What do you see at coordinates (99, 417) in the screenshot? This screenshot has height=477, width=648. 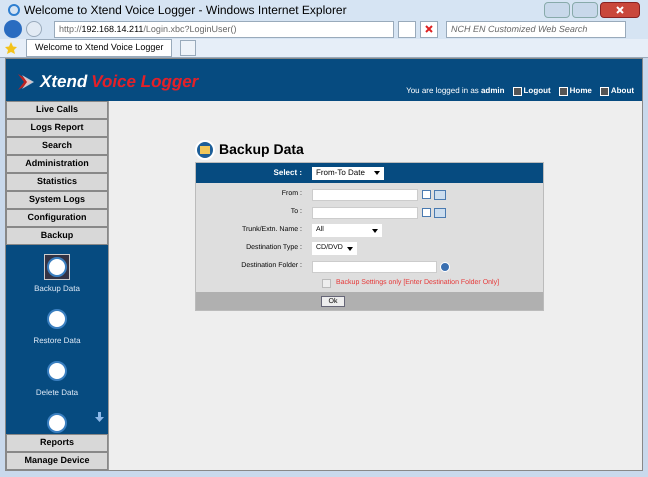 I see `scroll-down-arrow-icon` at bounding box center [99, 417].